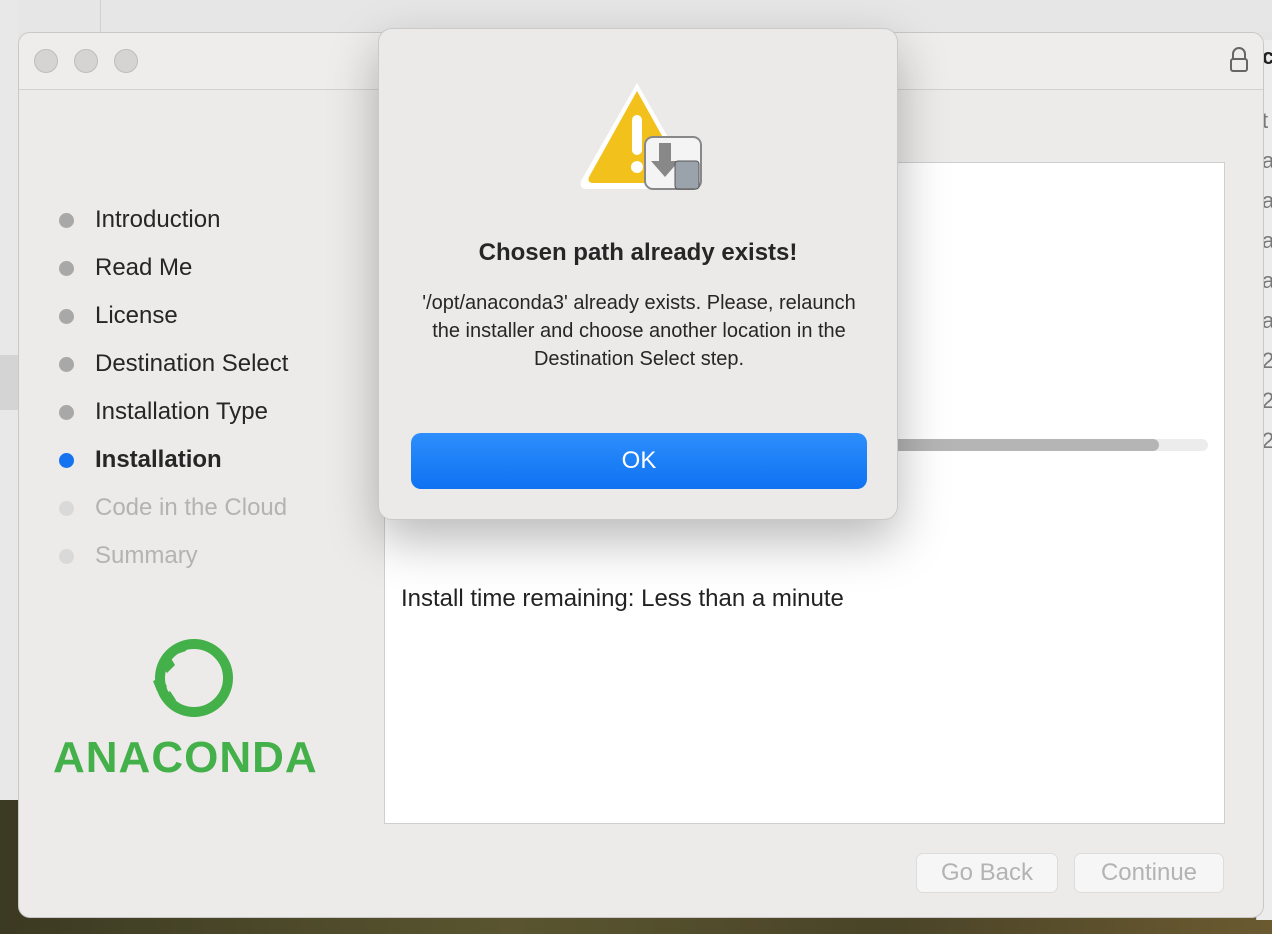 The height and width of the screenshot is (934, 1272). I want to click on background-window-left, so click(9, 467).